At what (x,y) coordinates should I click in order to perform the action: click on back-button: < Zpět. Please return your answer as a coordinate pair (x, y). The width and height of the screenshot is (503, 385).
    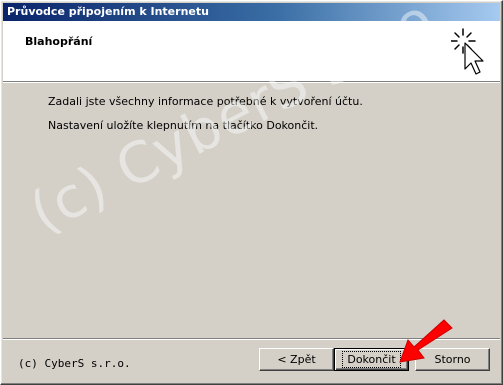
    Looking at the image, I should click on (296, 359).